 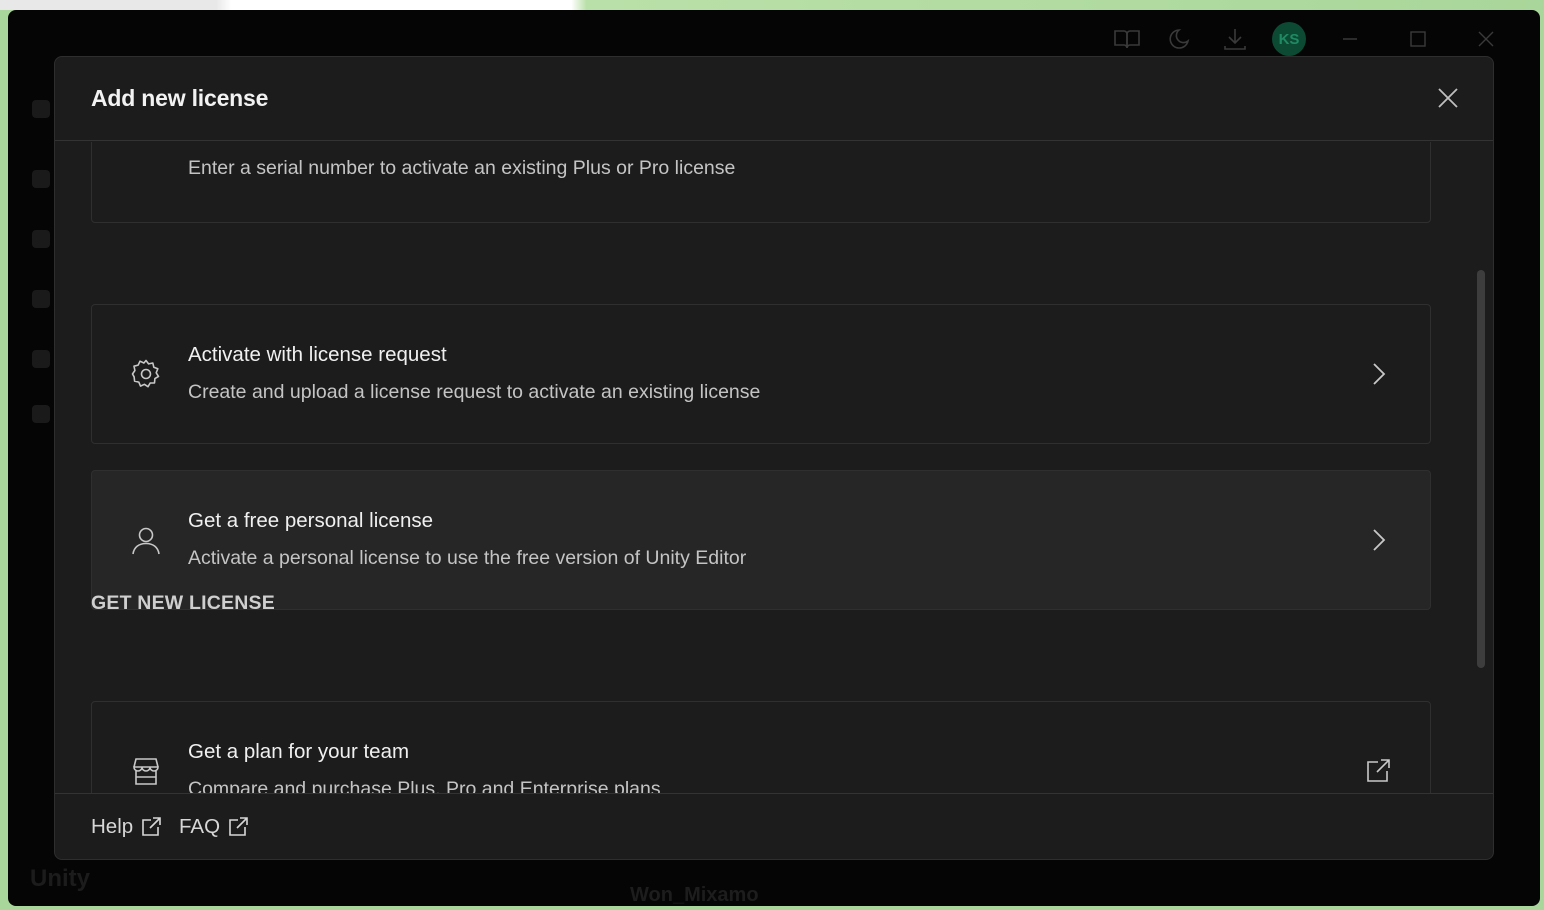 I want to click on background-project-name: Won_Mixamo, so click(x=694, y=895).